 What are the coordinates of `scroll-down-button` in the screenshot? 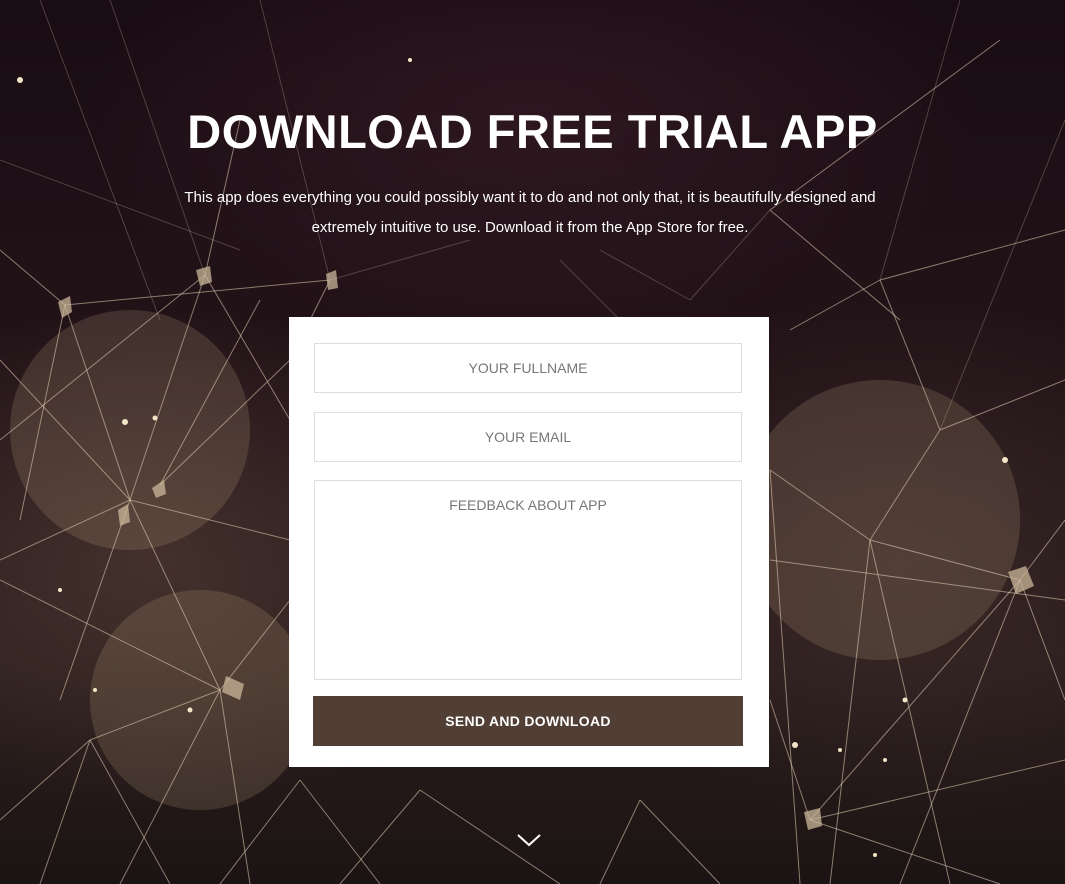 It's located at (529, 840).